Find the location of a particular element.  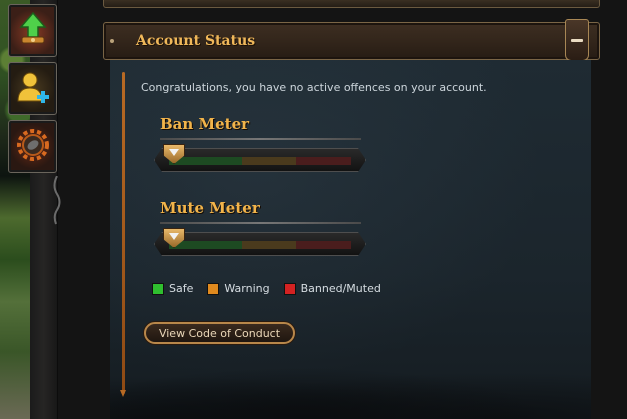

legend-safe: Safe is located at coordinates (172, 288).